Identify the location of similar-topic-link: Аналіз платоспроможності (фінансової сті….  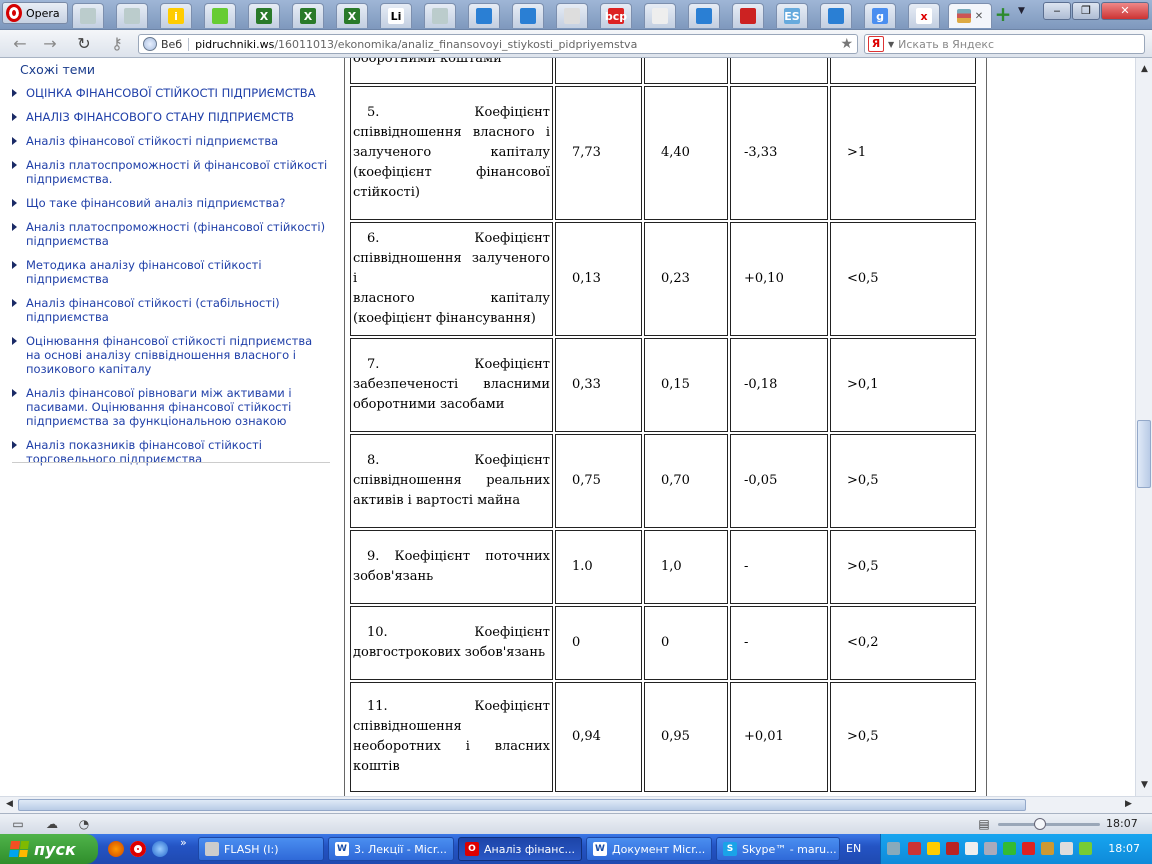
(171, 234).